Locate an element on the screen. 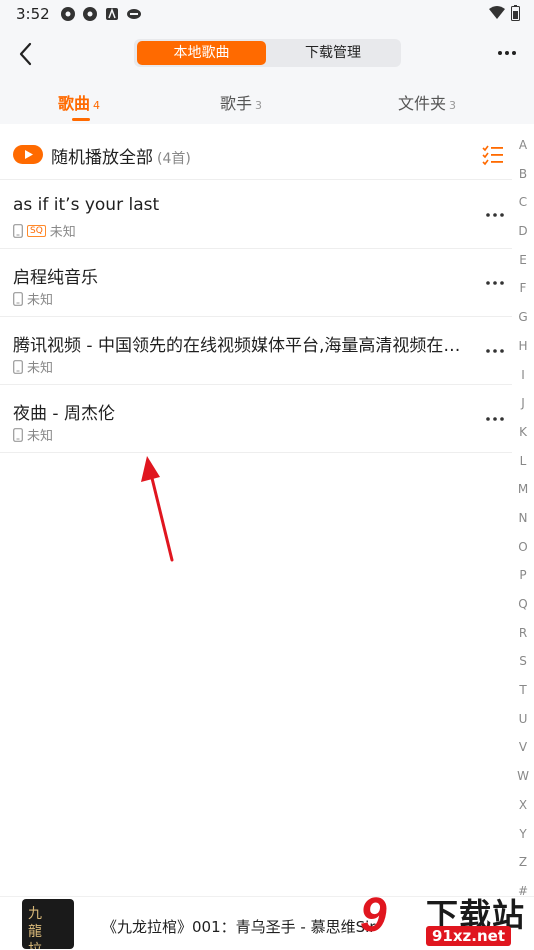 This screenshot has width=534, height=950. alphabet-index-letter: O is located at coordinates (523, 552).